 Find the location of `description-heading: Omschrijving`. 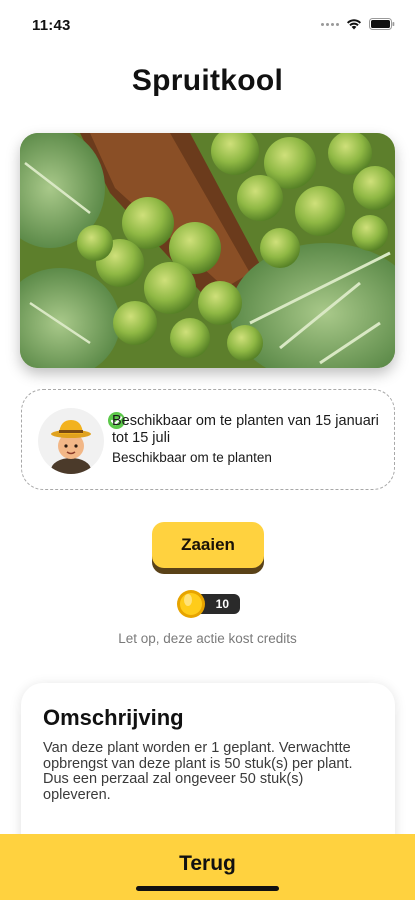

description-heading: Omschrijving is located at coordinates (113, 717).